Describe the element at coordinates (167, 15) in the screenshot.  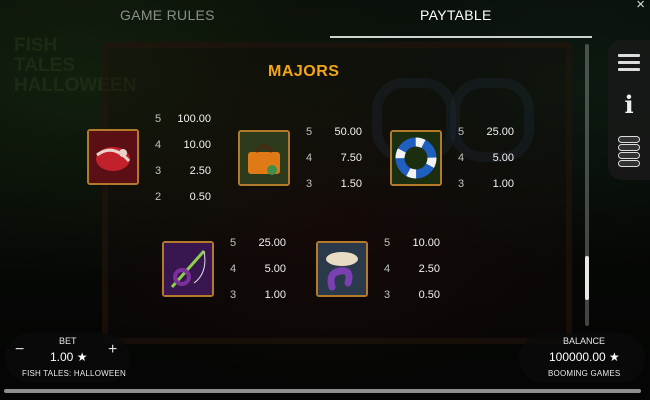
I see `tab-game-rules: GAME RULES` at that location.